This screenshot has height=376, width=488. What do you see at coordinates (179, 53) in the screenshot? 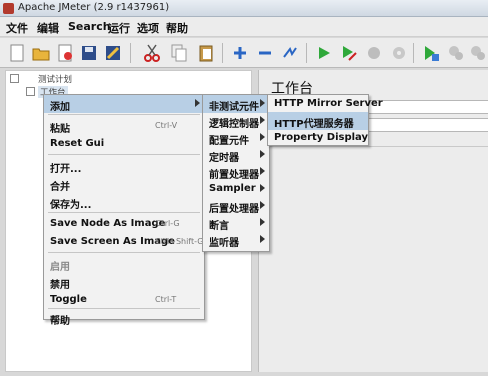
I see `copy-icon` at bounding box center [179, 53].